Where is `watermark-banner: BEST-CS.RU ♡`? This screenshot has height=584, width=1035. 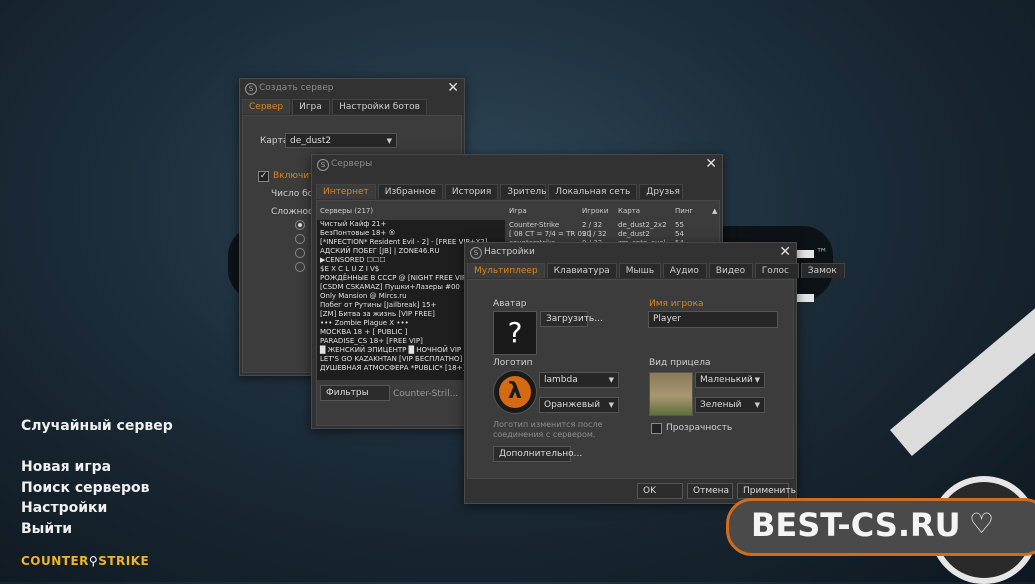 watermark-banner: BEST-CS.RU ♡ is located at coordinates (880, 527).